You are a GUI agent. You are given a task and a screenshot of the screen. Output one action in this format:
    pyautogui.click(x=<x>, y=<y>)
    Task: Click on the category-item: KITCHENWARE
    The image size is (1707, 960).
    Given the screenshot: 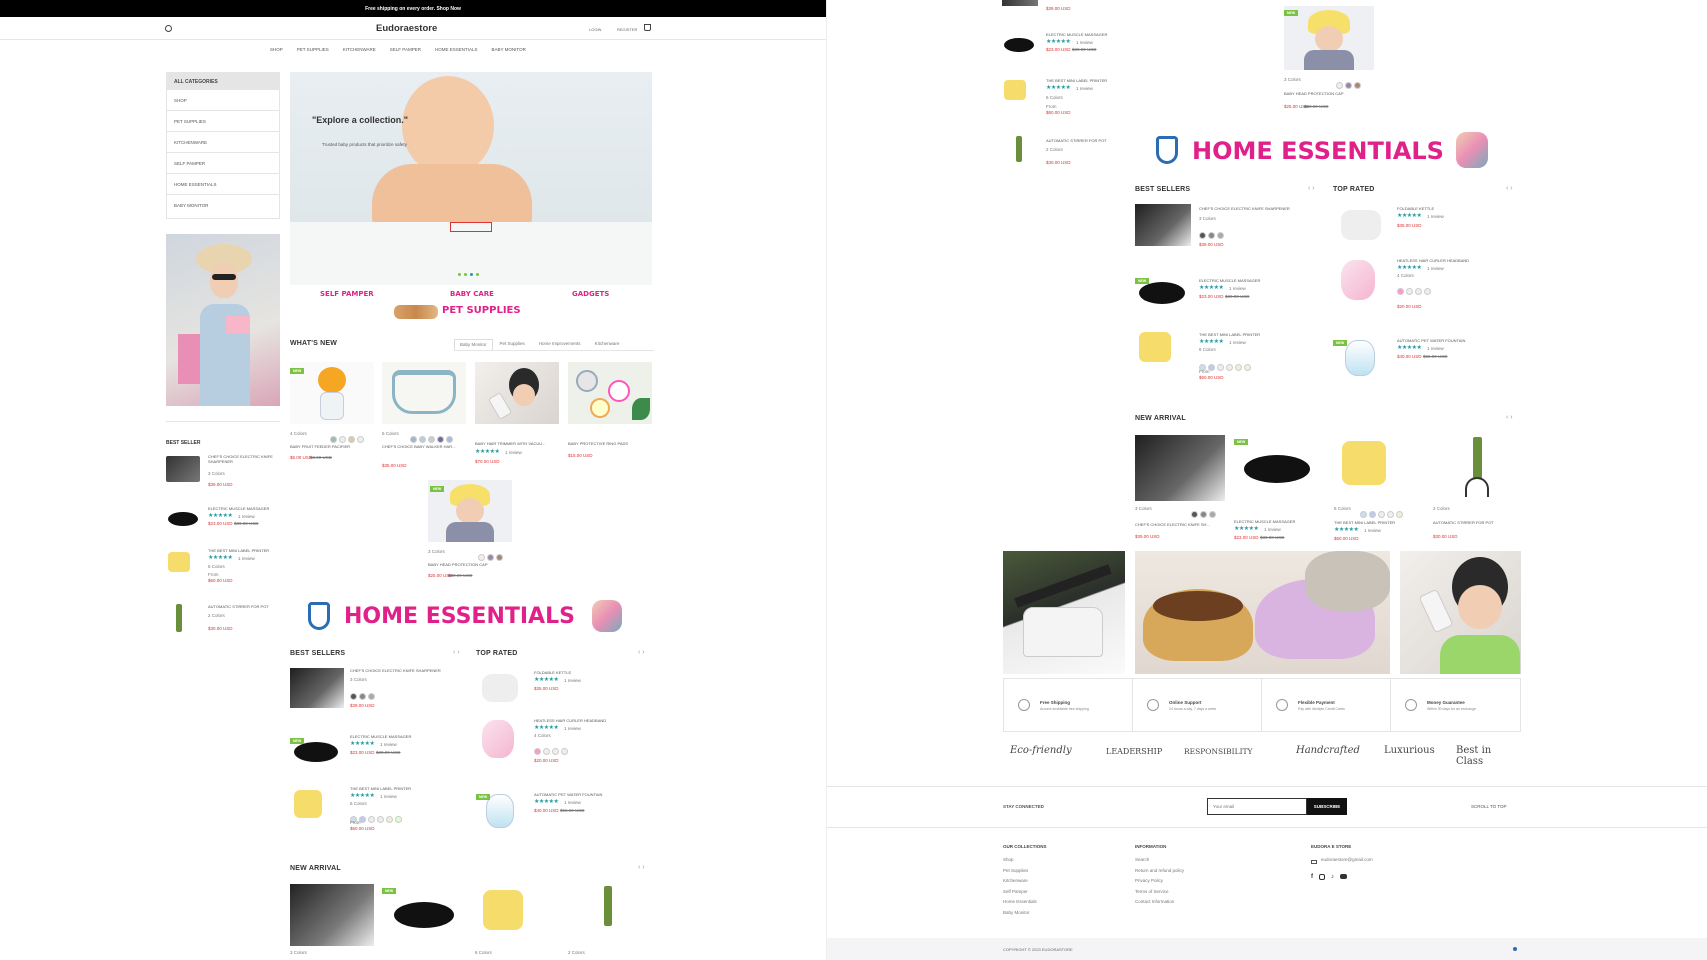 What is the action you would take?
    pyautogui.click(x=223, y=142)
    